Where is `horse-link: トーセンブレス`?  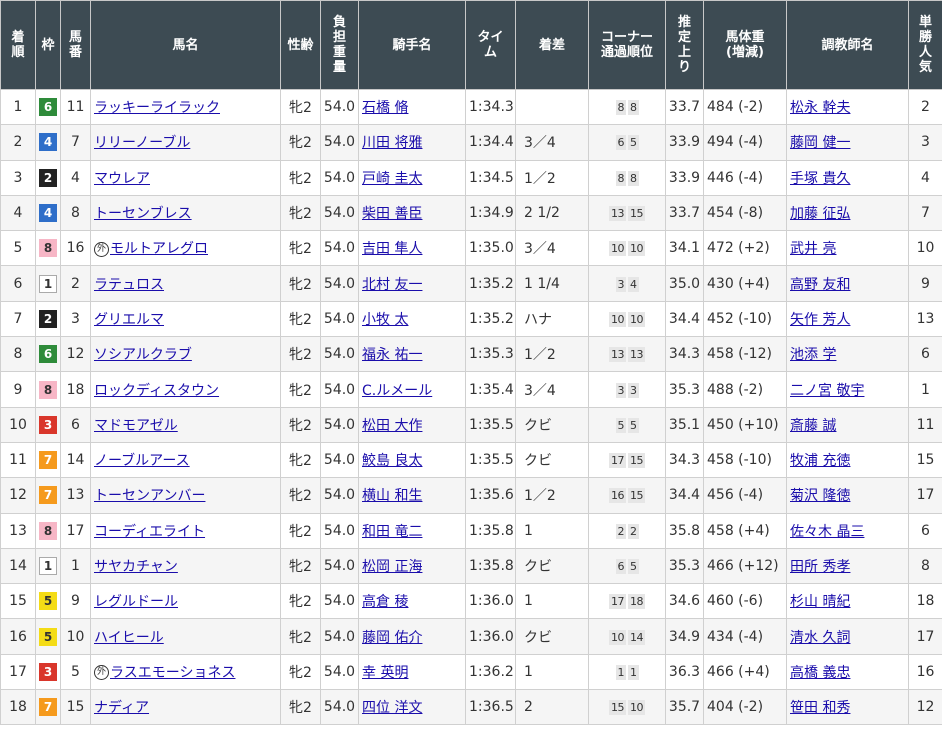 horse-link: トーセンブレス is located at coordinates (143, 214).